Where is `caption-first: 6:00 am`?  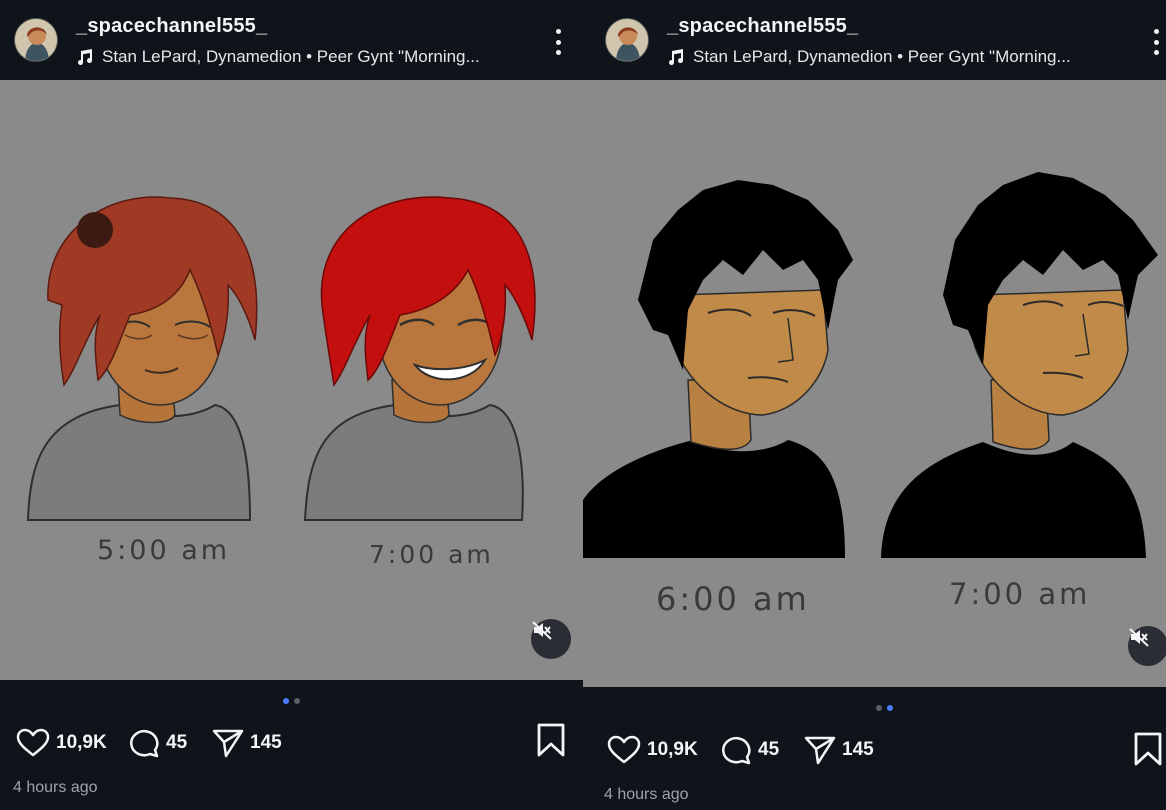
caption-first: 6:00 am is located at coordinates (733, 599).